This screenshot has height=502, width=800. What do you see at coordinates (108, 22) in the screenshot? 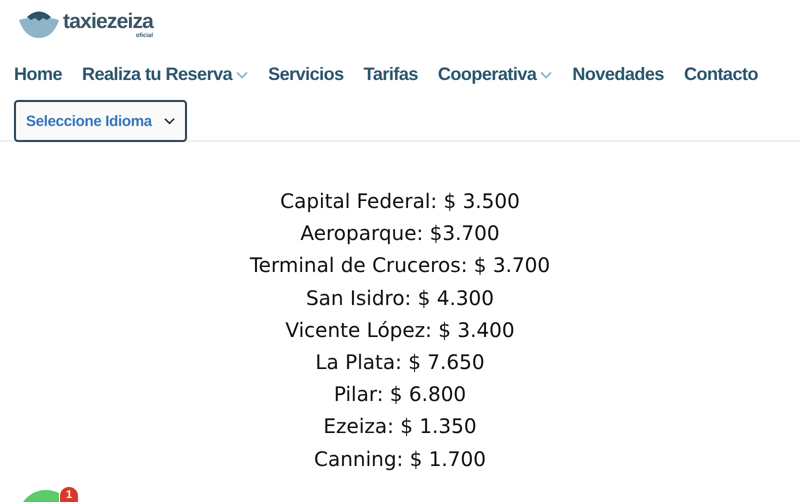
I see `logo-text: taxiezeiza` at bounding box center [108, 22].